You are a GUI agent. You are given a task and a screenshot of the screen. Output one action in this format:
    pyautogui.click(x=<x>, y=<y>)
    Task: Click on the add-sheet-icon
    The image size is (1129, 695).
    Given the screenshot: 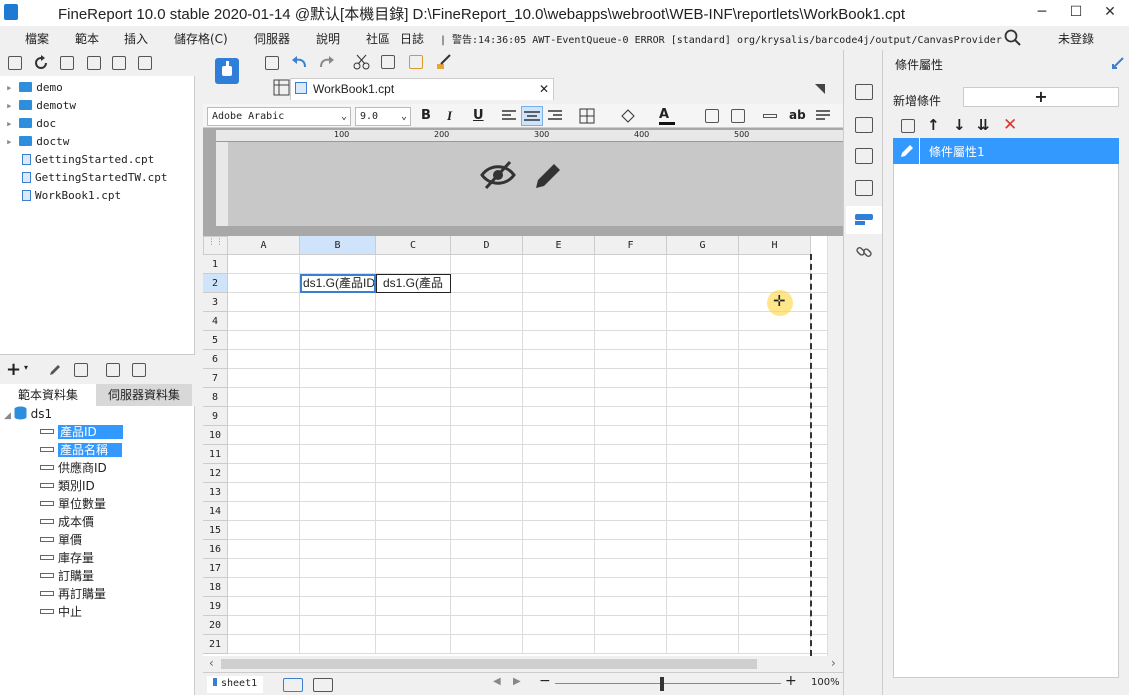 What is the action you would take?
    pyautogui.click(x=293, y=685)
    